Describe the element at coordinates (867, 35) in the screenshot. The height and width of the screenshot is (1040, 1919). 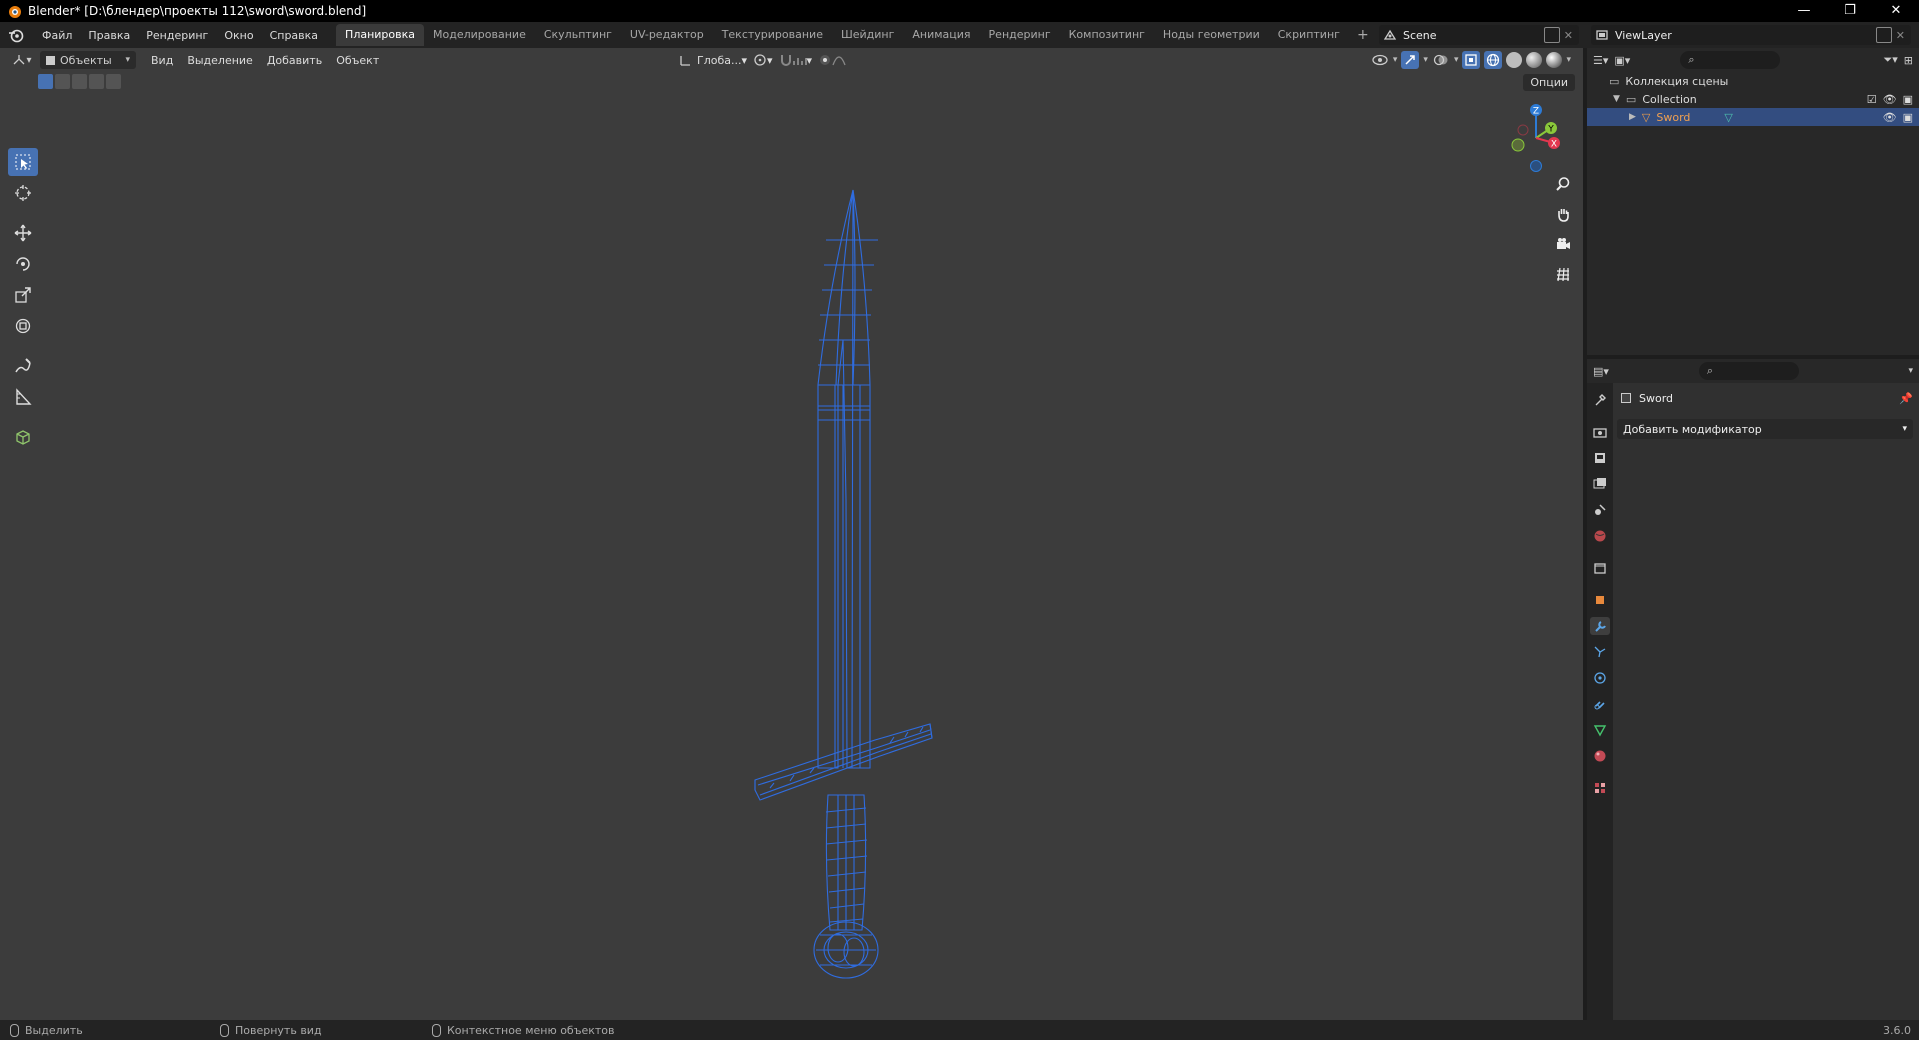
I see `tab-shading: Шейдинг` at that location.